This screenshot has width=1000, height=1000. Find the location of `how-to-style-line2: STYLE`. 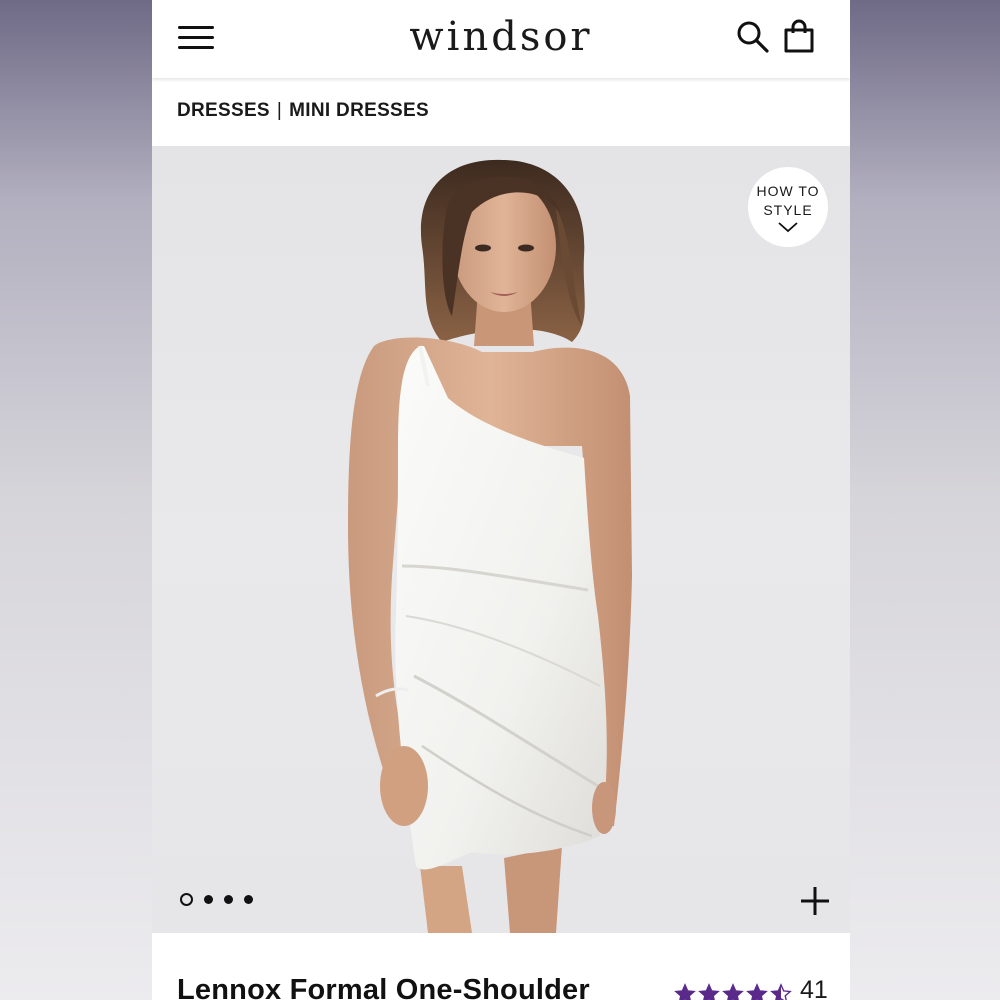

how-to-style-line2: STYLE is located at coordinates (788, 209).